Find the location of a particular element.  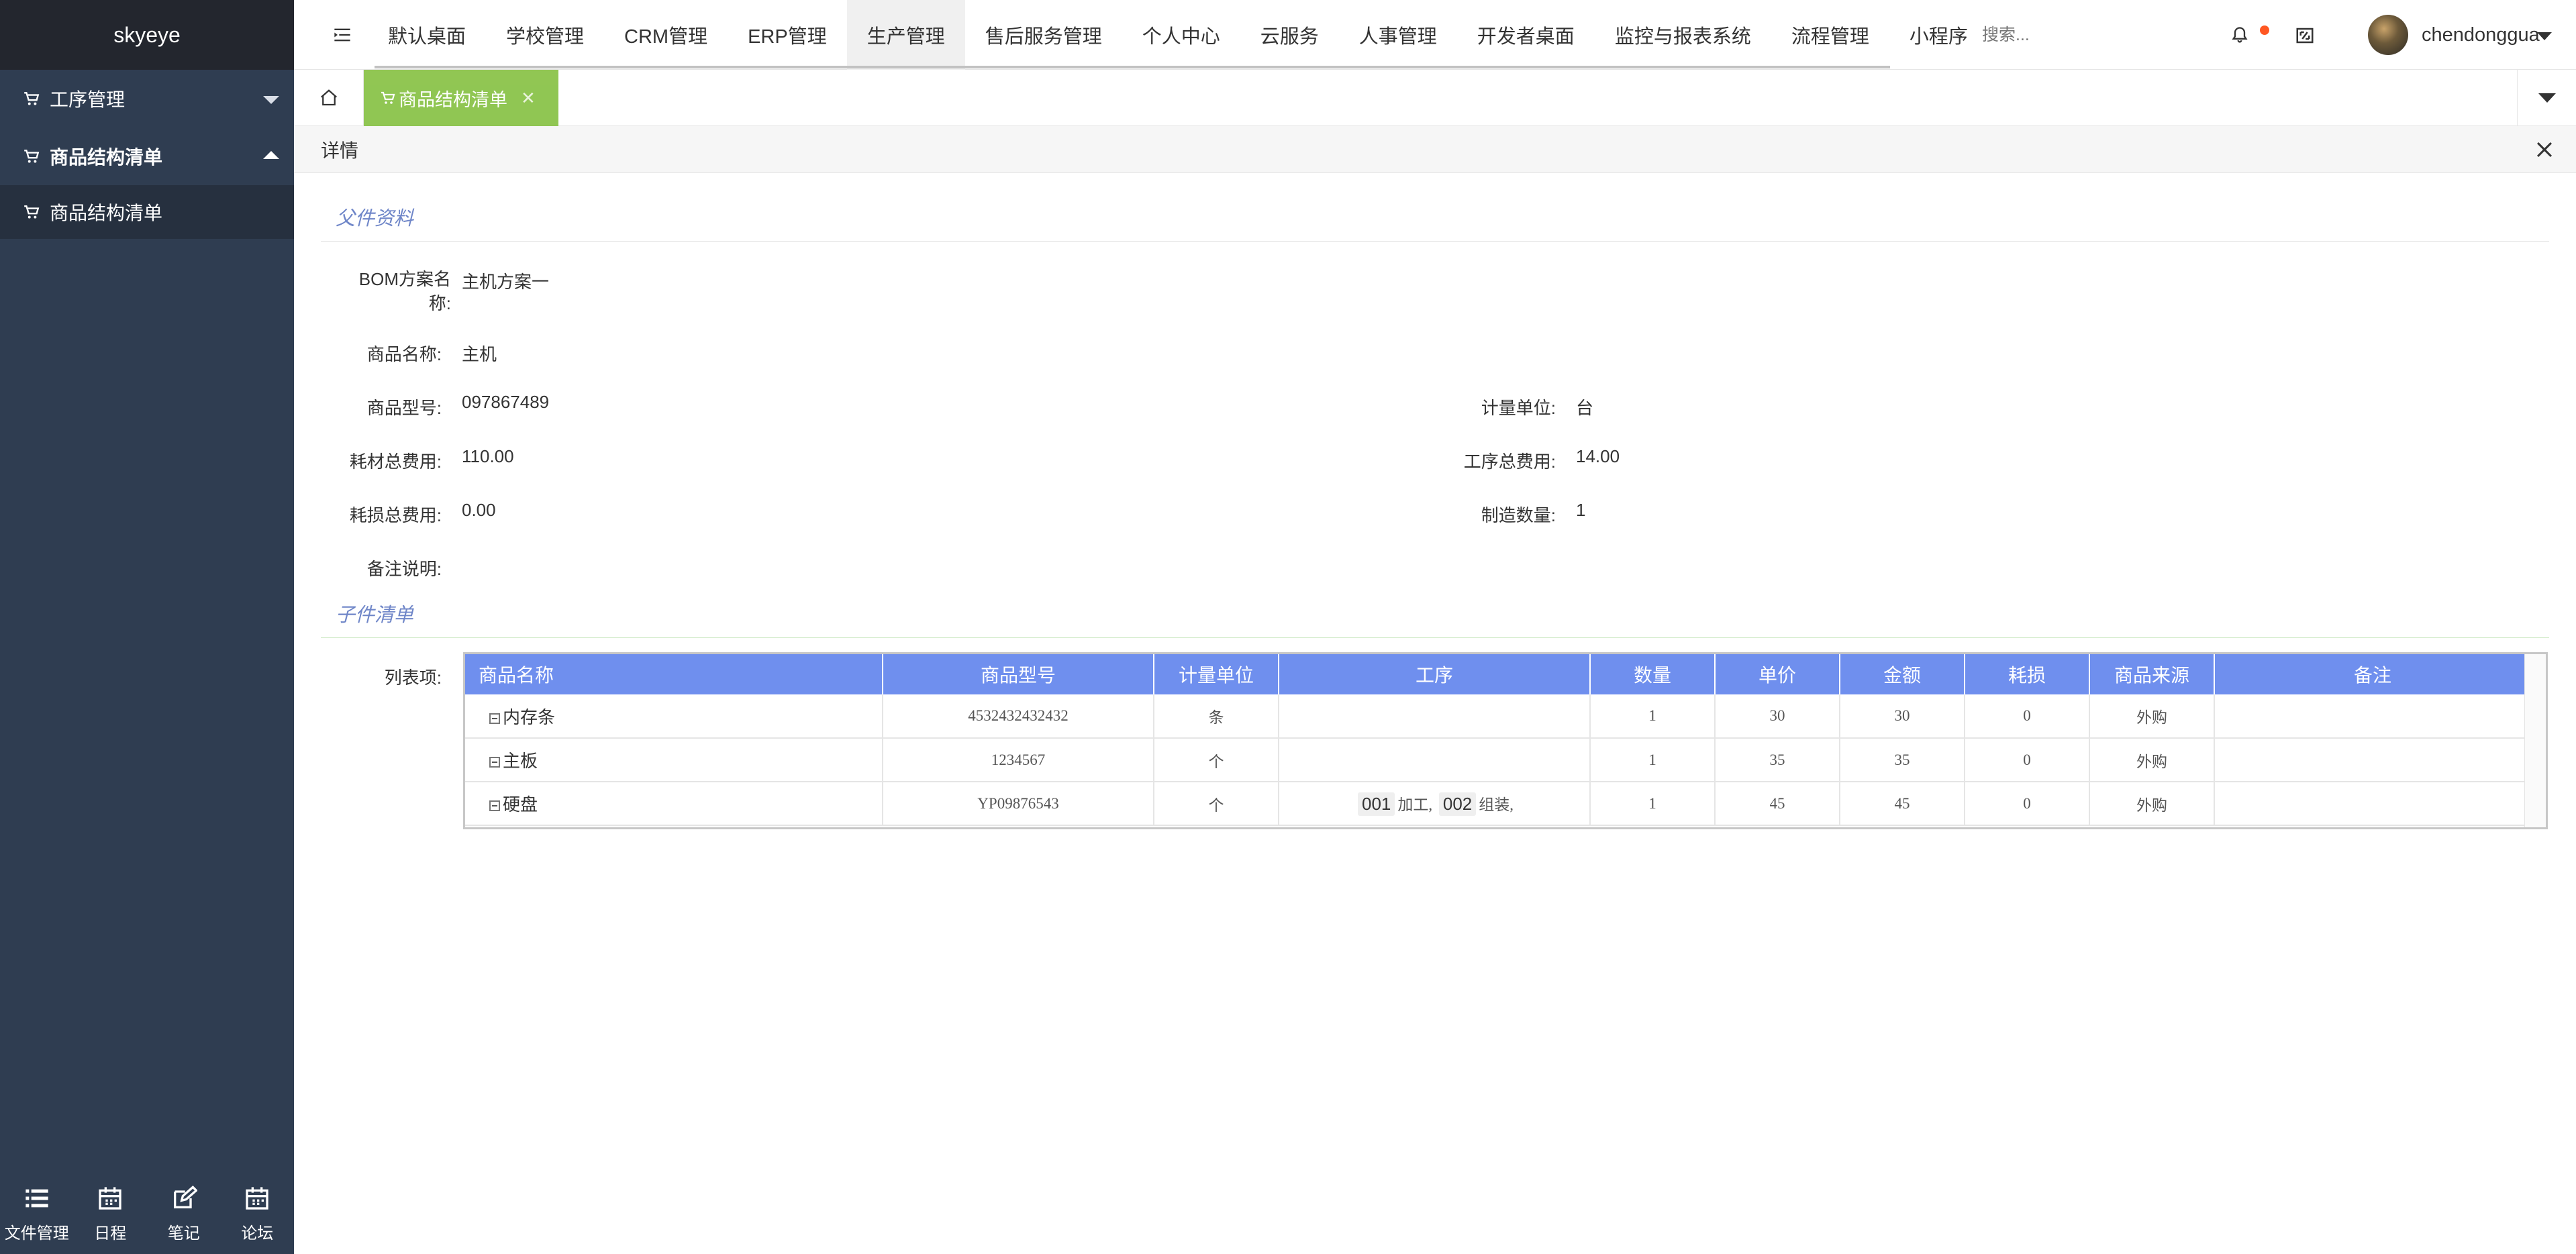

nav-item-monitor-report: 监控与报表系统 is located at coordinates (1683, 35).